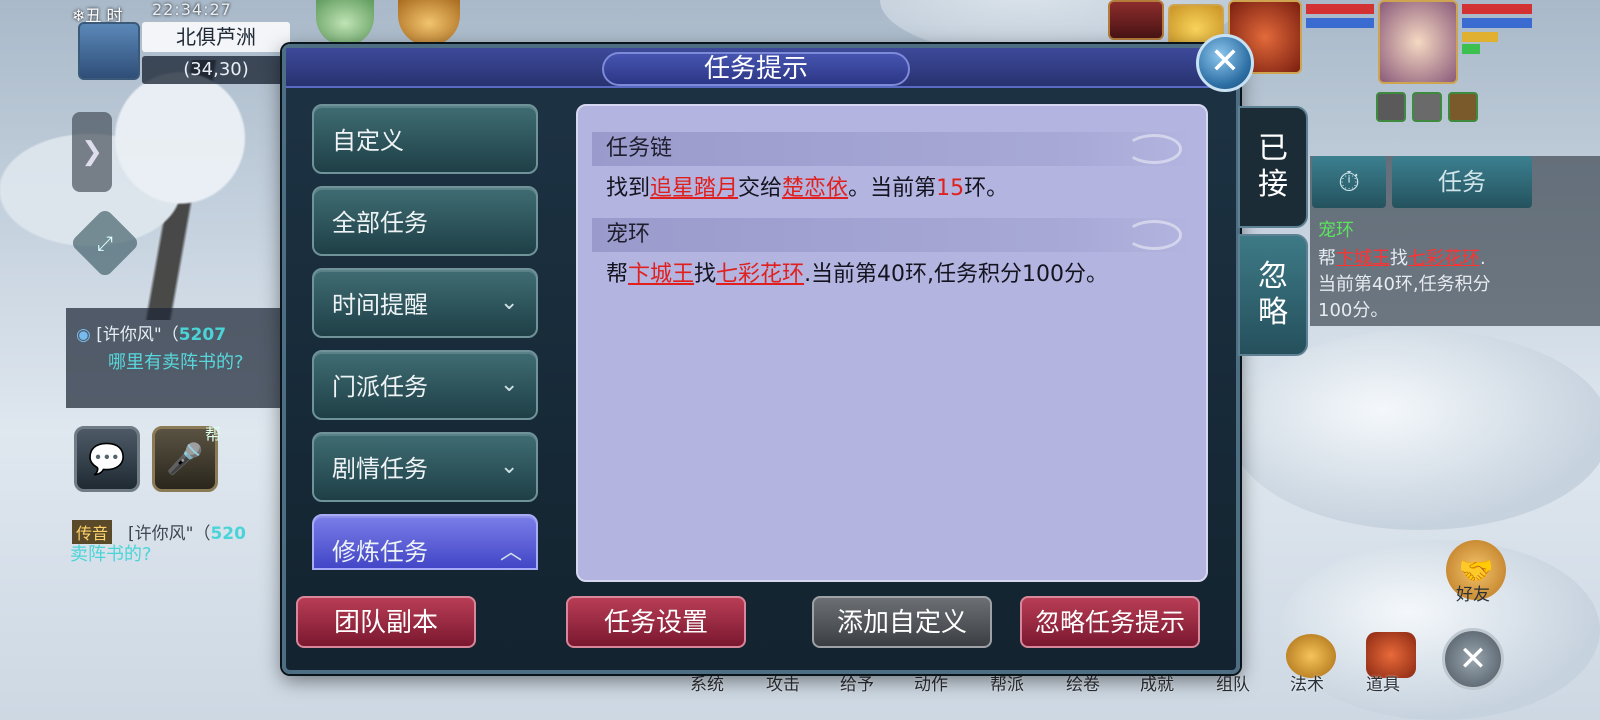  I want to click on tracker-quest-line: 帮卞城王找七彩花环., so click(1402, 258).